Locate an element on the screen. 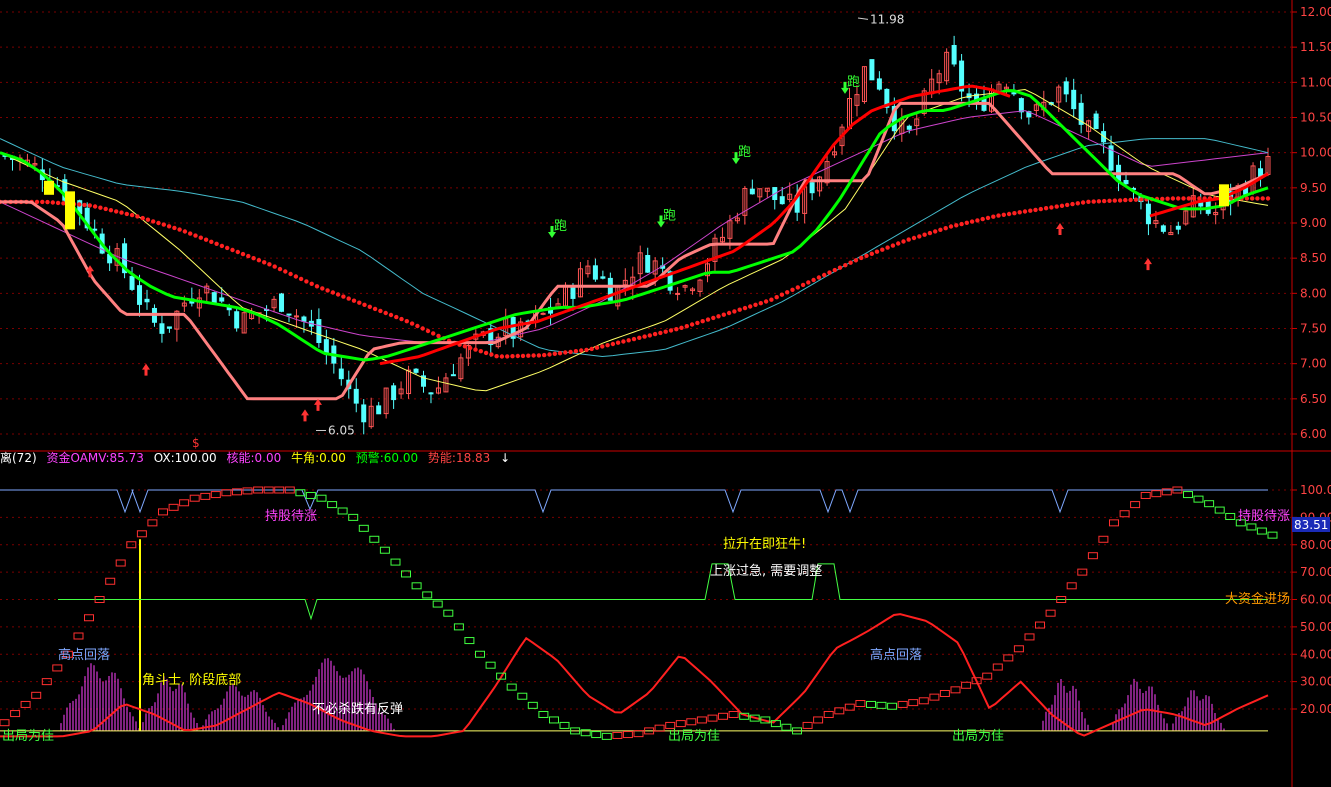 This screenshot has height=787, width=1331. price-tick-label: 8.50 is located at coordinates (1313, 258).